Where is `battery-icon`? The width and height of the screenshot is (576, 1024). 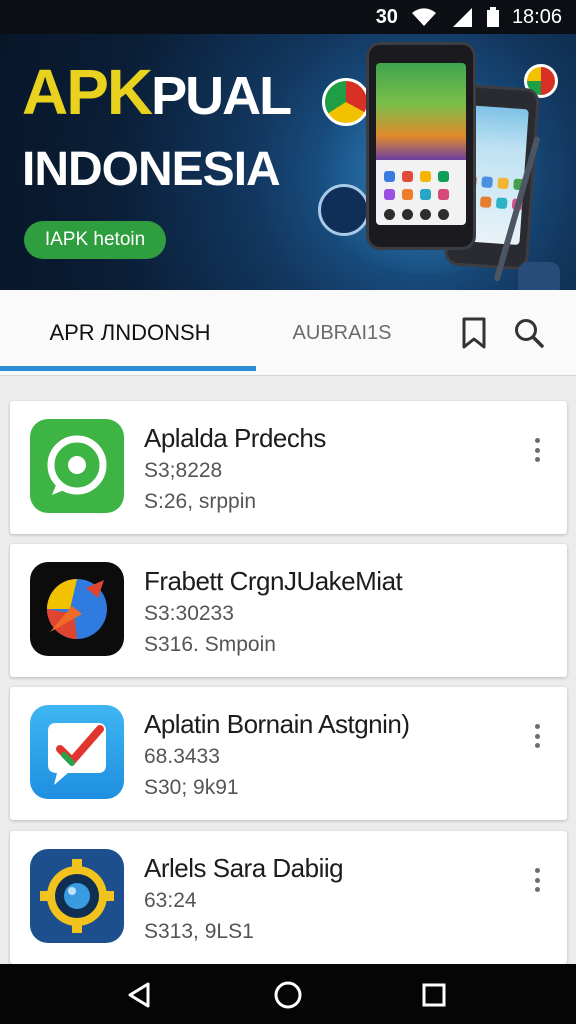 battery-icon is located at coordinates (493, 17).